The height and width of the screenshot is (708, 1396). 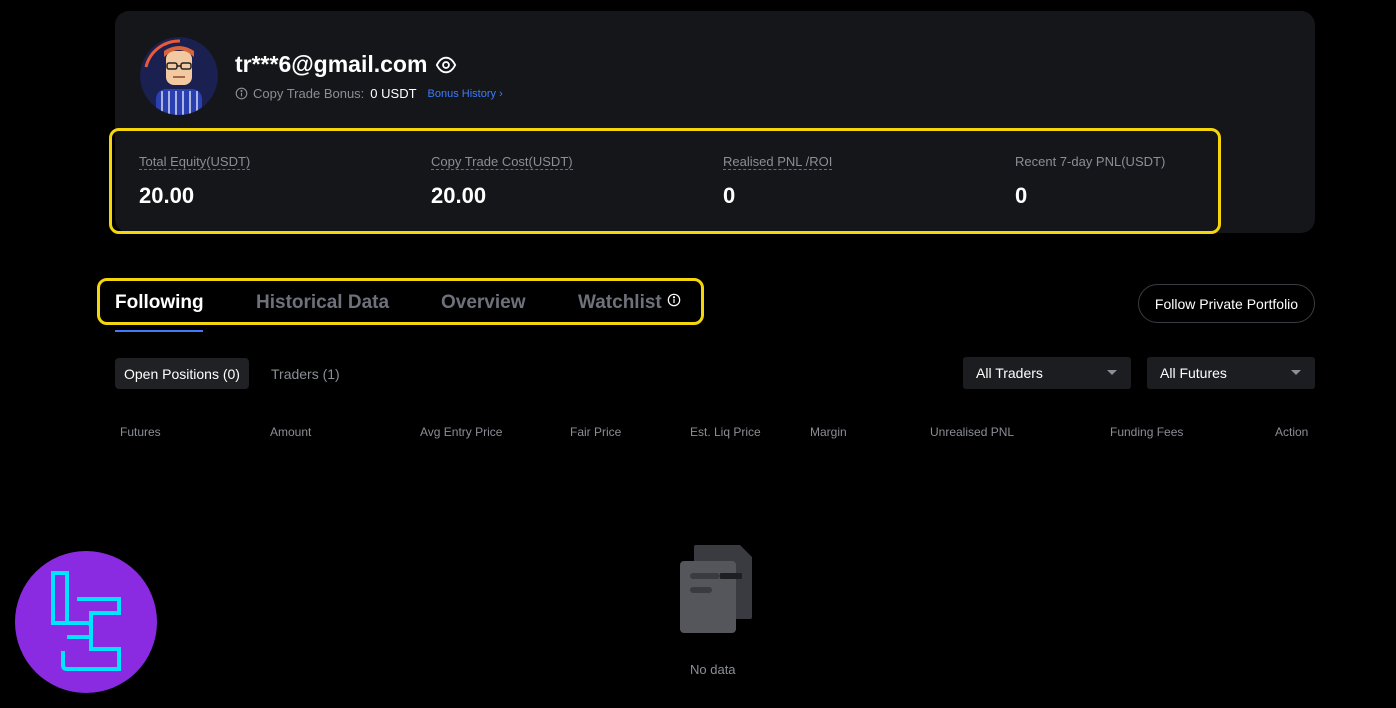 What do you see at coordinates (1047, 373) in the screenshot?
I see `traders-select: All Traders` at bounding box center [1047, 373].